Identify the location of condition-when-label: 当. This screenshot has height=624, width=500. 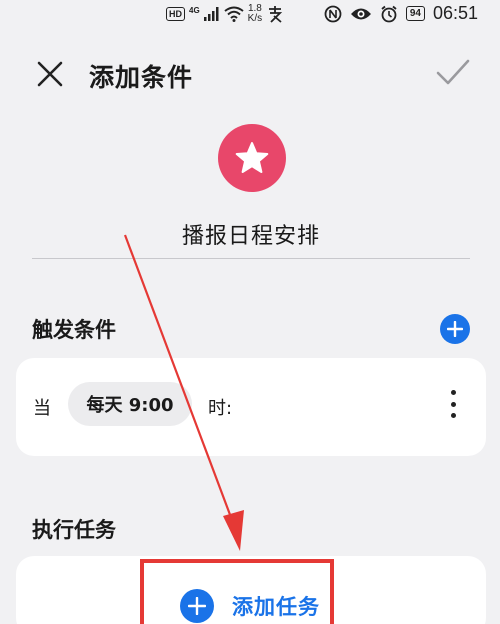
(42, 408).